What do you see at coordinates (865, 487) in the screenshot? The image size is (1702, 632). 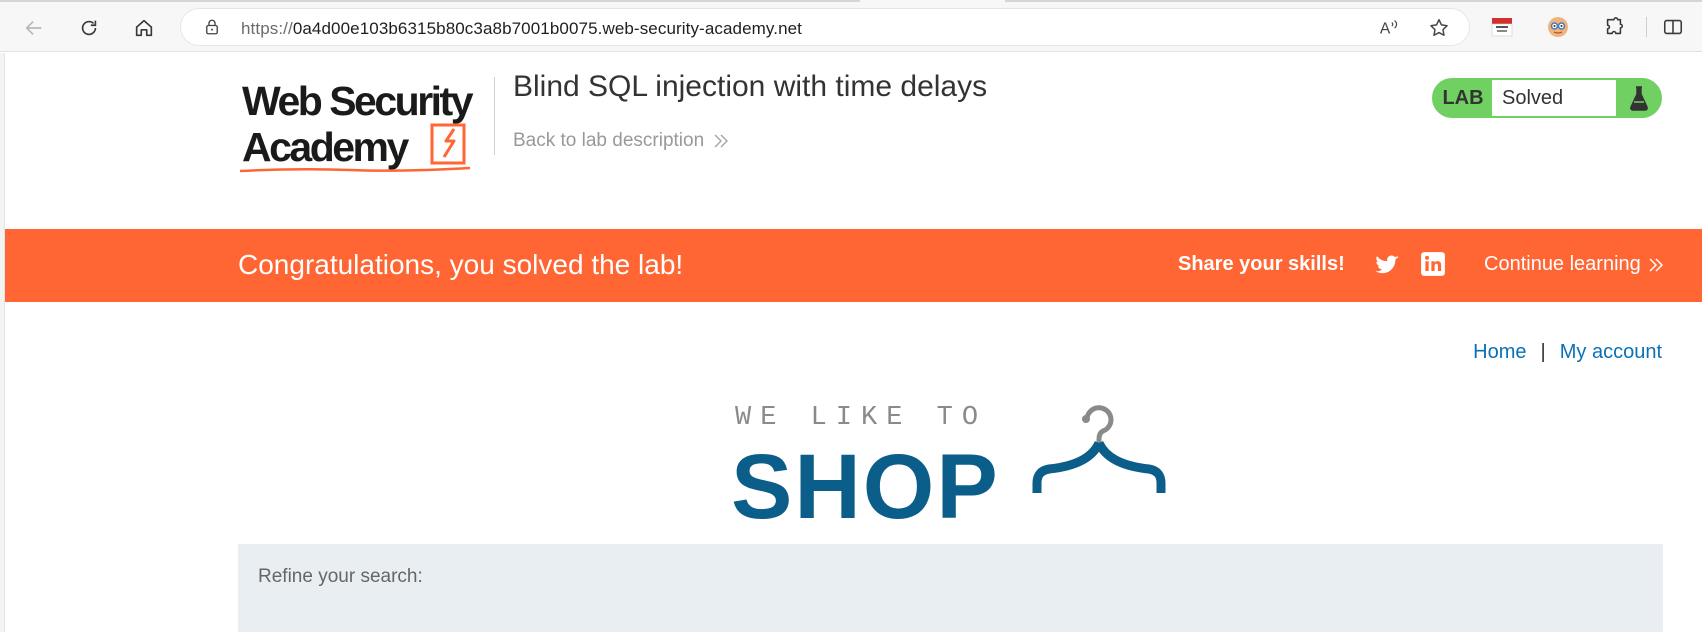 I see `shop-word: SHOP` at bounding box center [865, 487].